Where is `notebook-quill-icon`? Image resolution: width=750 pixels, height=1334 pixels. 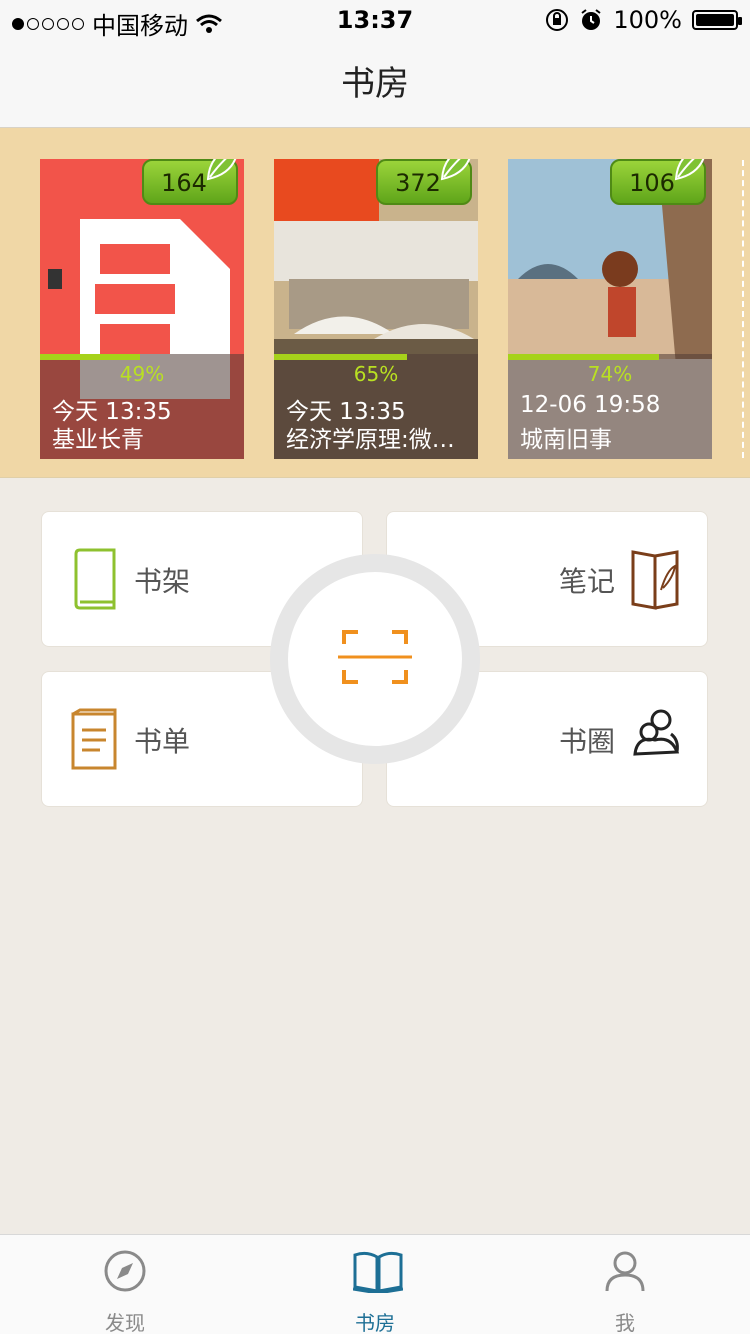
notebook-quill-icon is located at coordinates (655, 580).